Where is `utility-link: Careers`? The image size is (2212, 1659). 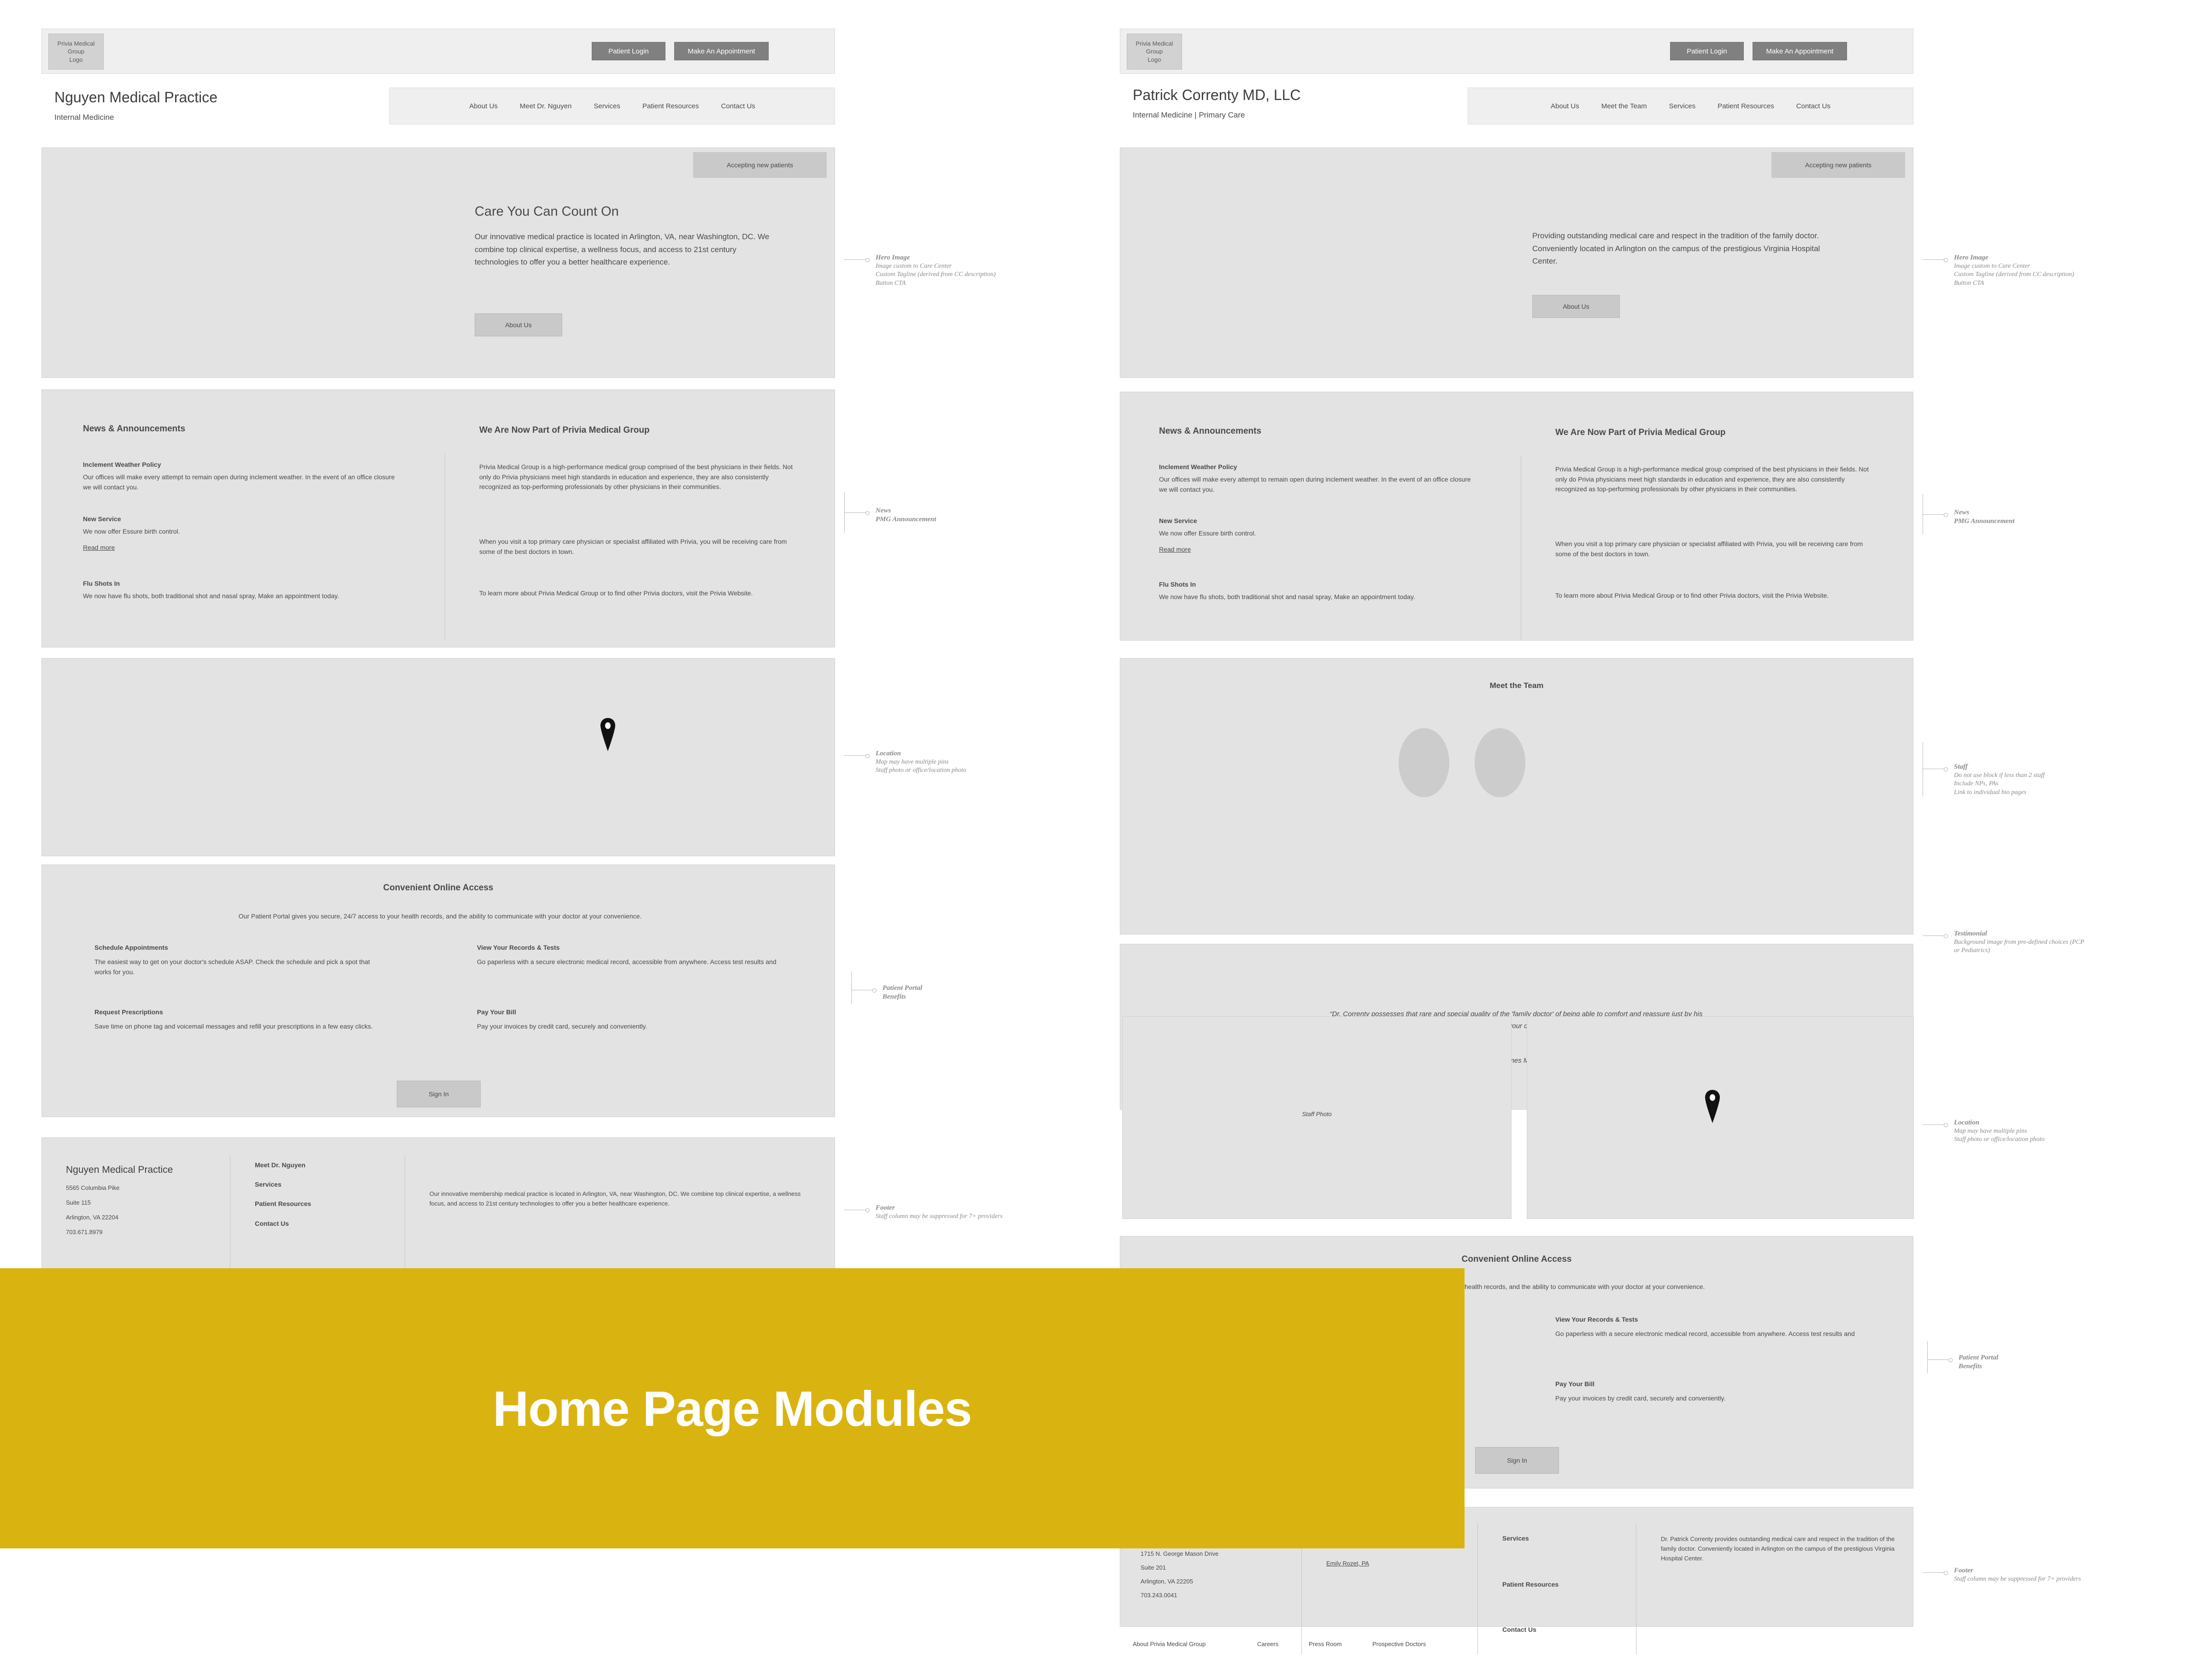
utility-link: Careers is located at coordinates (1267, 1644).